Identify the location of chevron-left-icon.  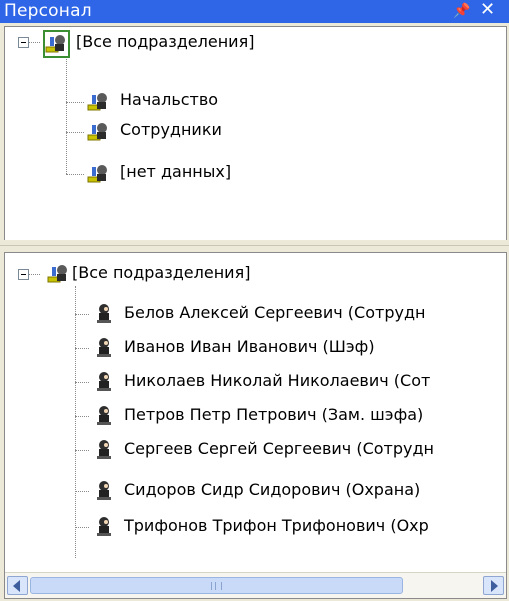
(16, 586).